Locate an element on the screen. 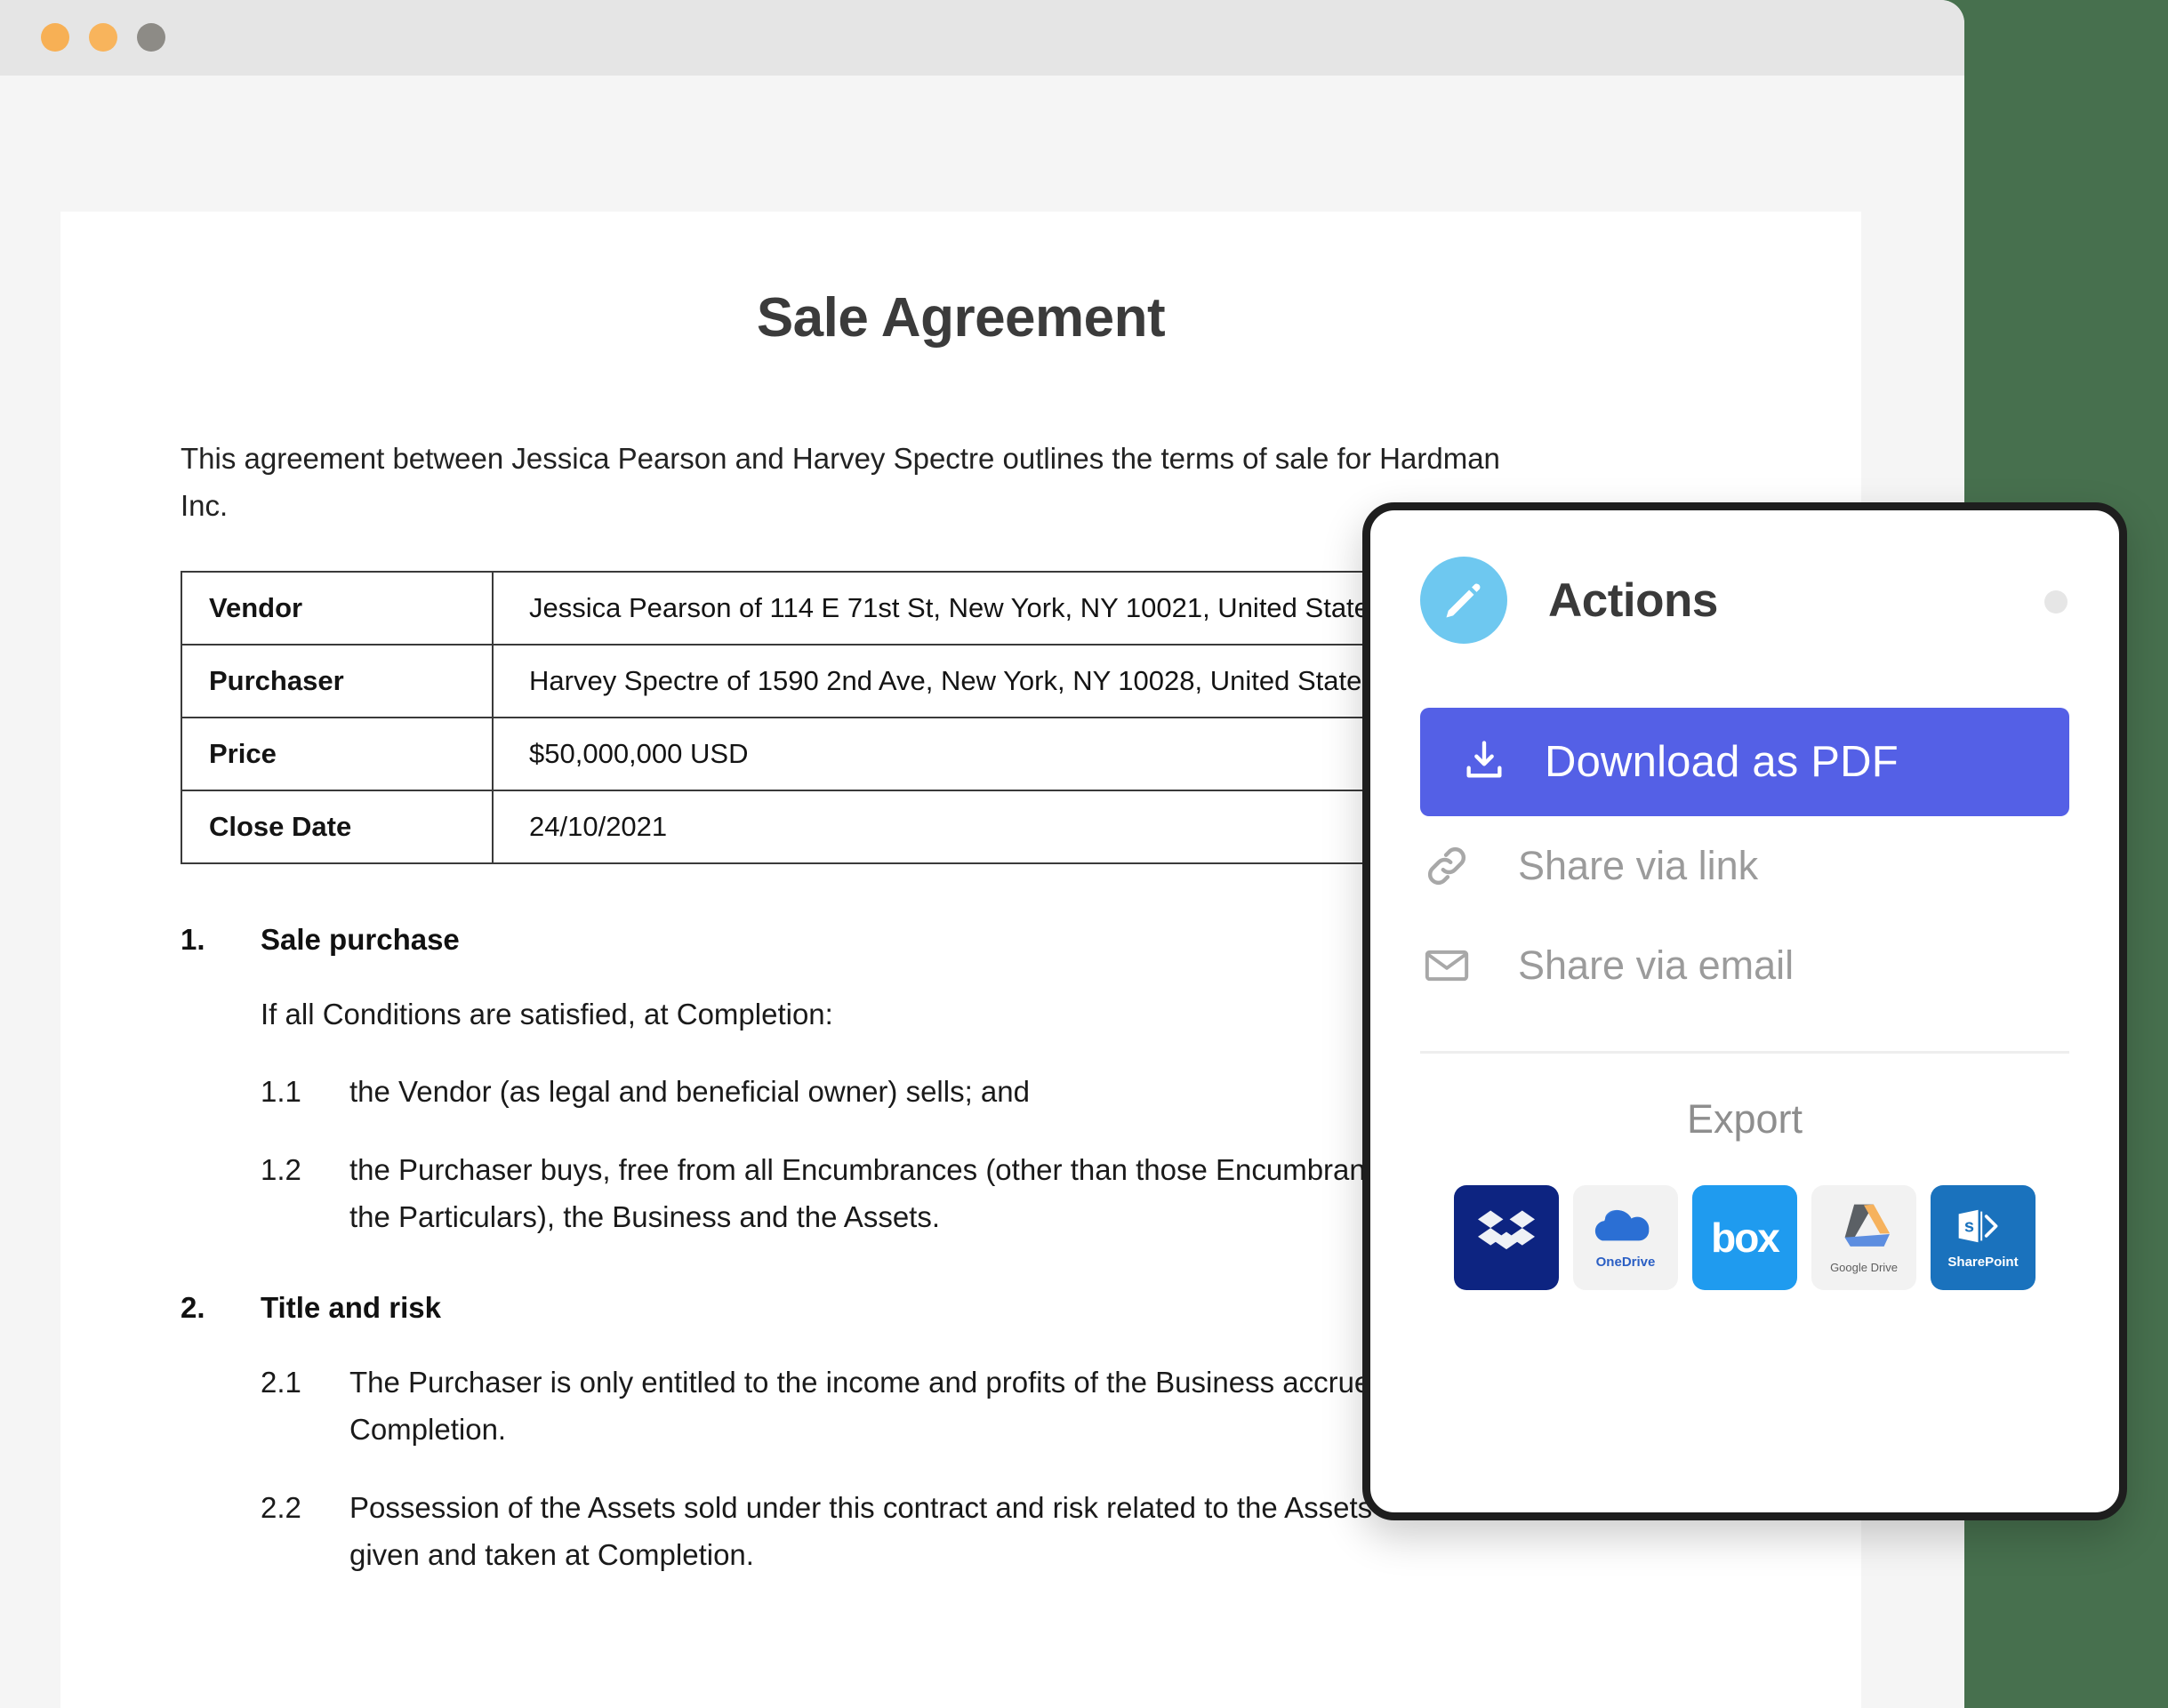 This screenshot has width=2168, height=1708. export-section-label: Export is located at coordinates (1744, 1119).